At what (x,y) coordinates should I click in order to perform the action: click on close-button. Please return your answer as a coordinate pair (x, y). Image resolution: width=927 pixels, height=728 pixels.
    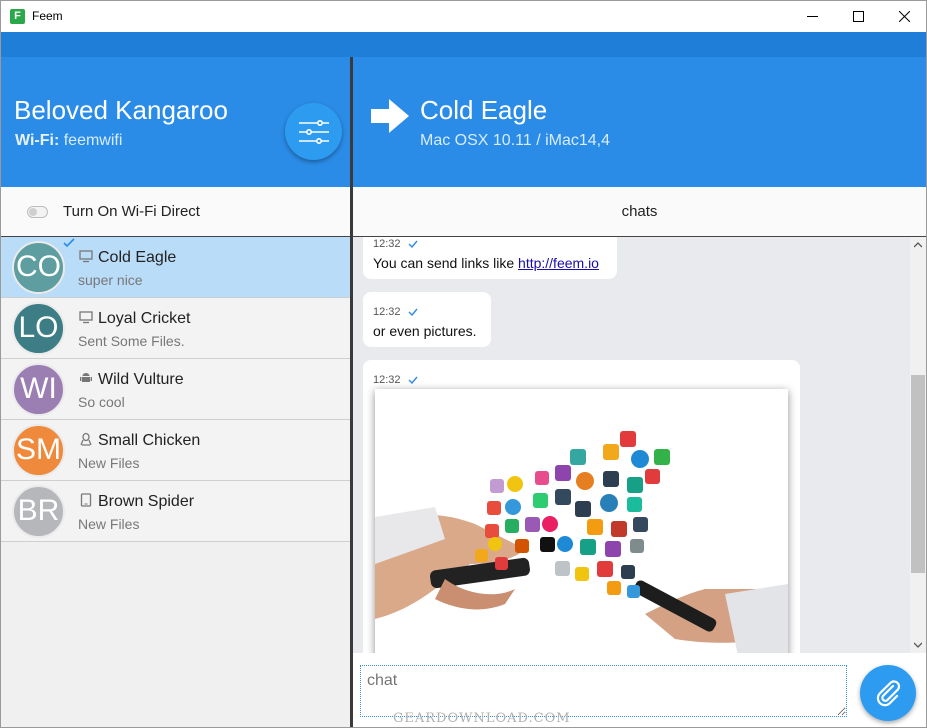
    Looking at the image, I should click on (903, 16).